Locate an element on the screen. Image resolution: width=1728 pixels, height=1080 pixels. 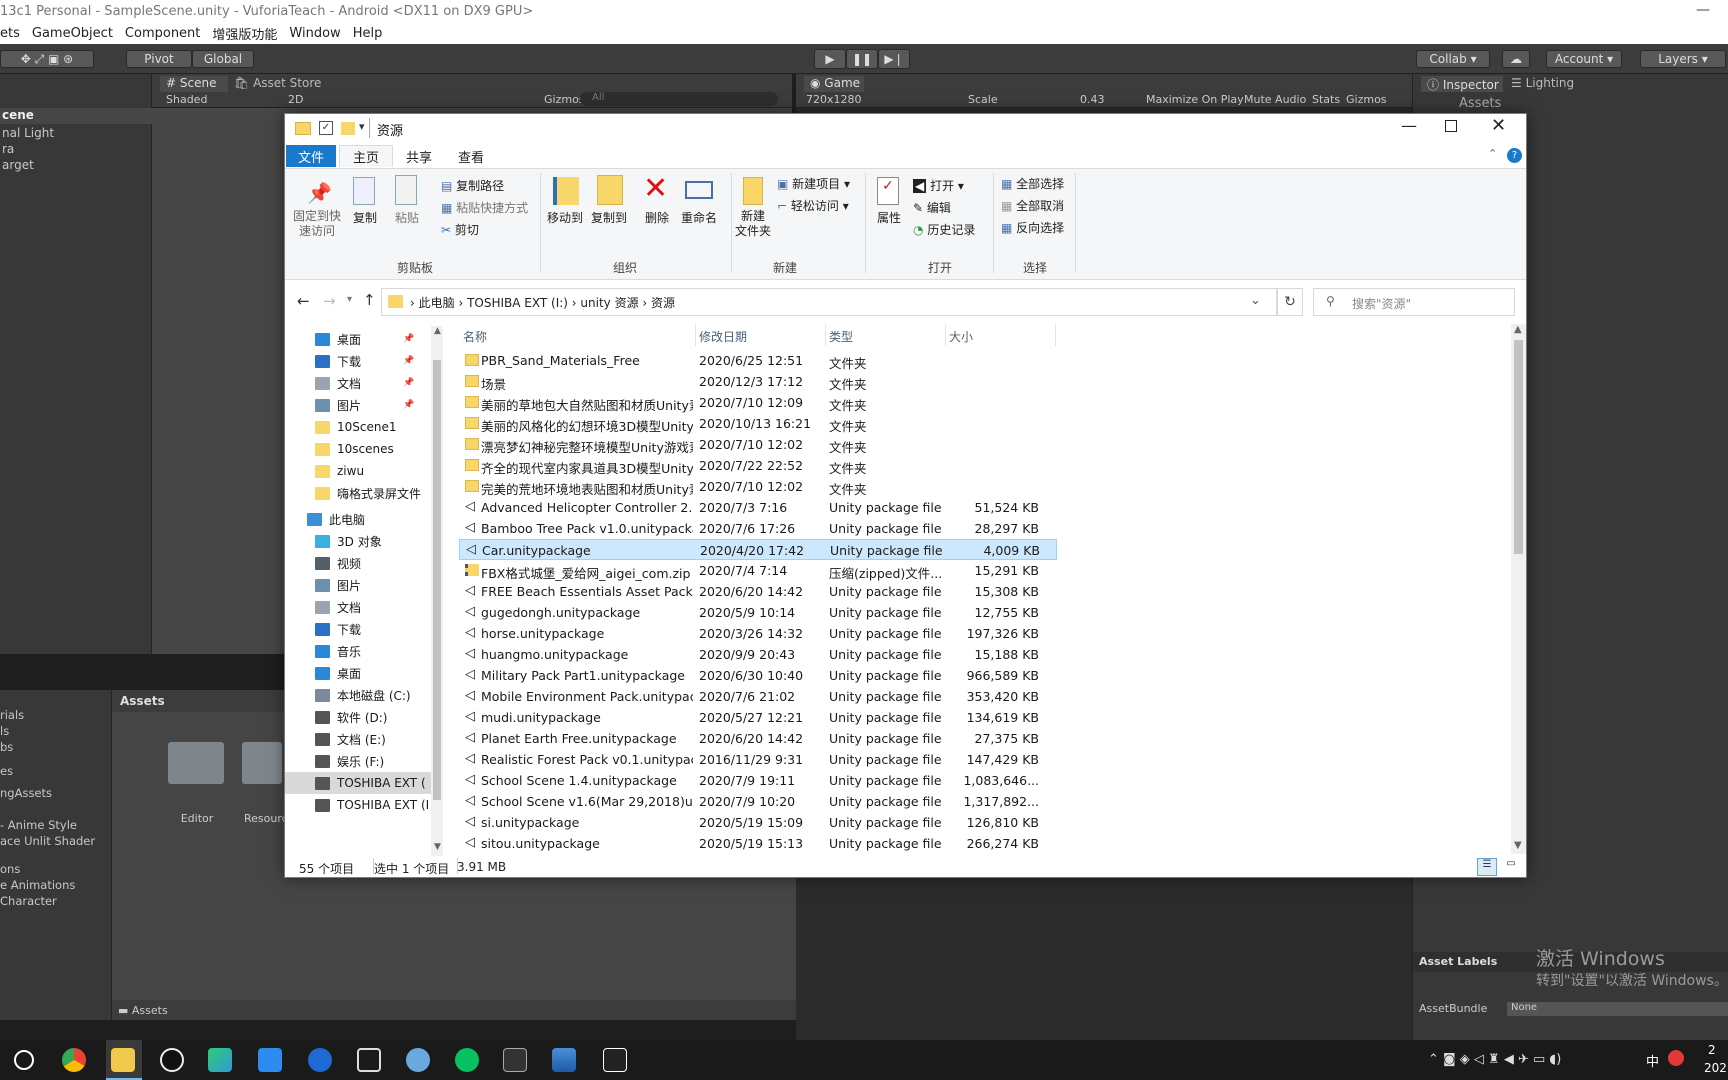
nav-scrollbar: ▲ ▼ is located at coordinates (437, 591).